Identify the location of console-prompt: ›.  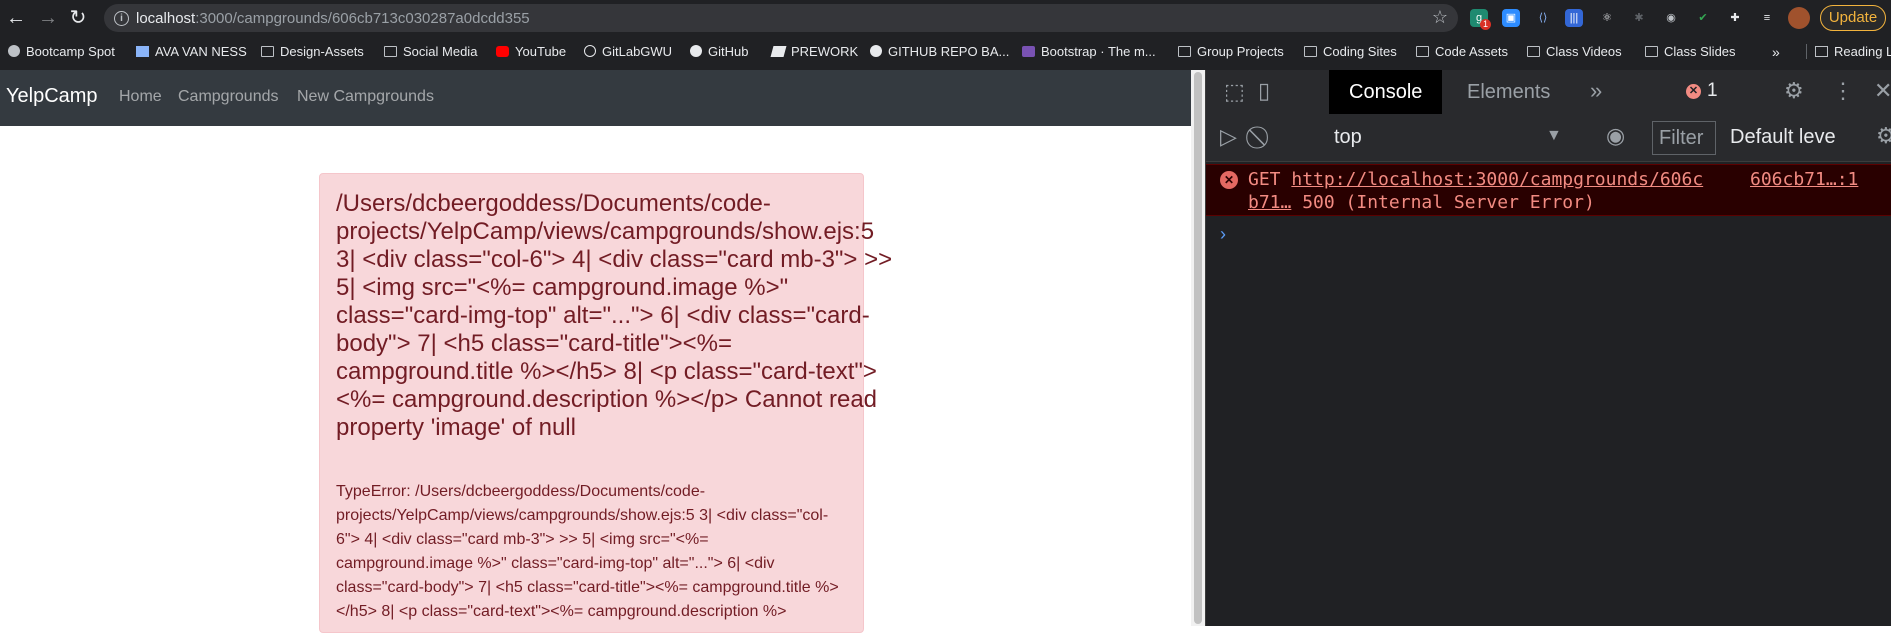
(1223, 234).